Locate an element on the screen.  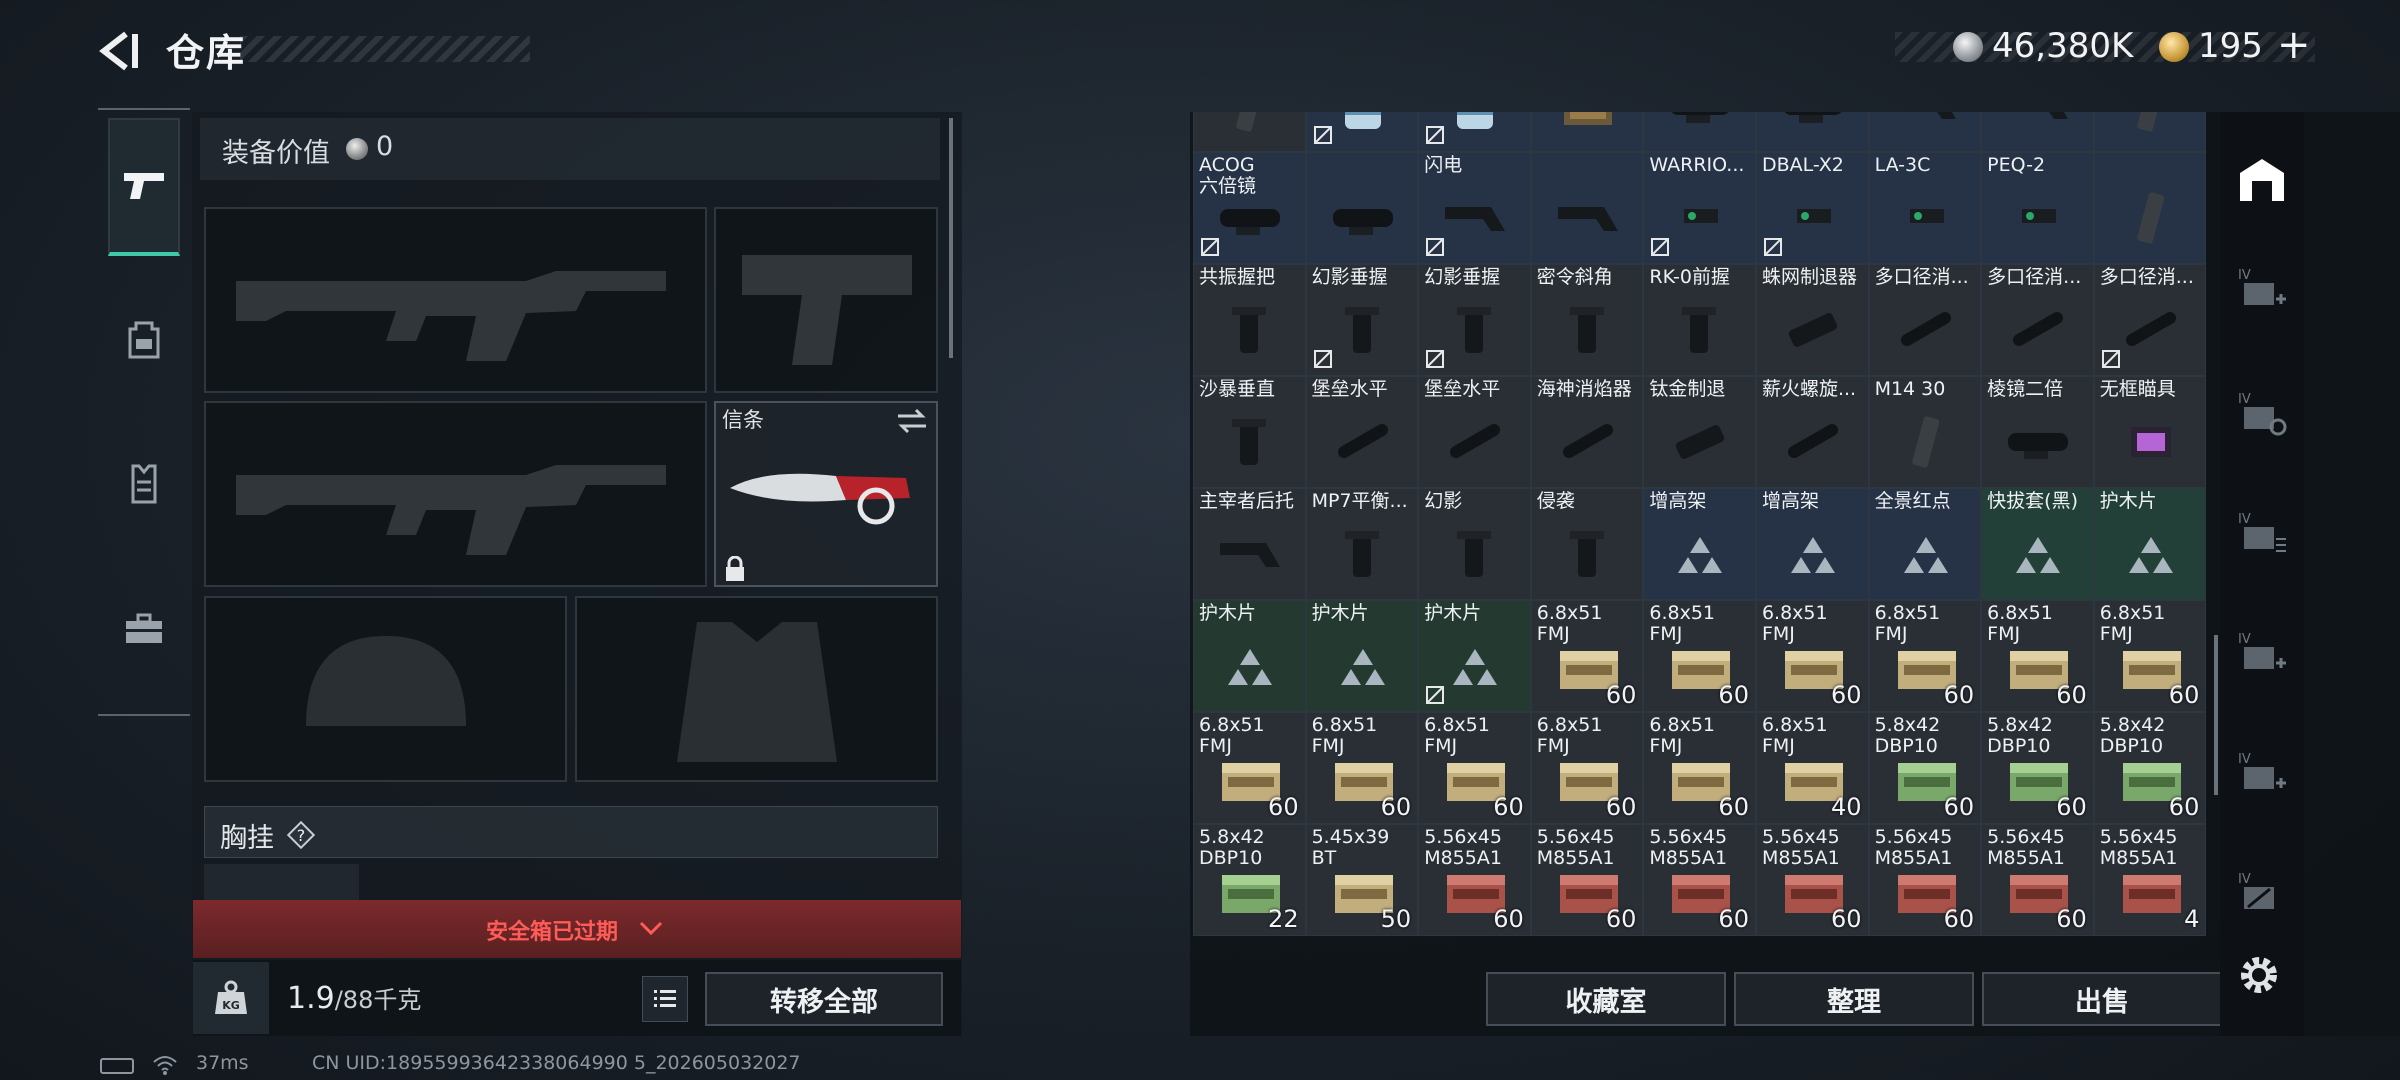
storage-item: DBAL-X2 is located at coordinates (1812, 208).